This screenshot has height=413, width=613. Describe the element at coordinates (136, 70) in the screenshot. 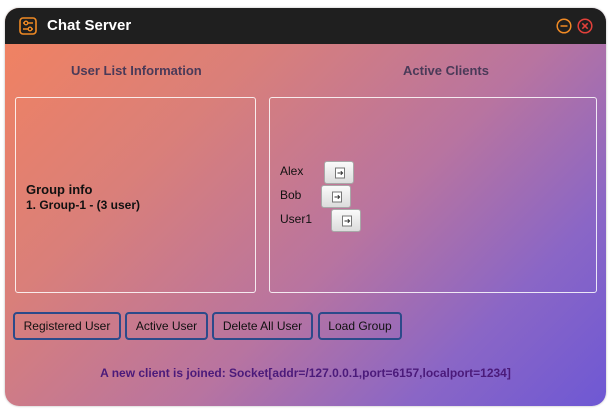

I see `user-list-heading: User List Information` at that location.